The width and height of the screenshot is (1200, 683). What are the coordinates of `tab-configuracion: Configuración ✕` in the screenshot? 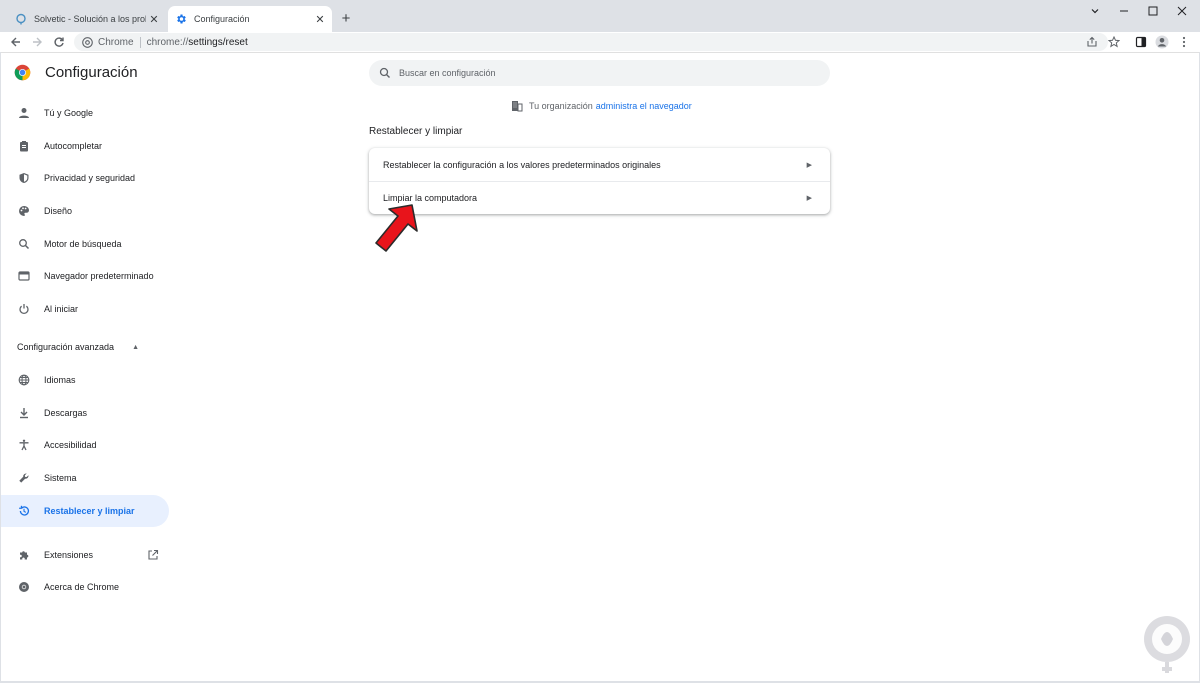 It's located at (250, 19).